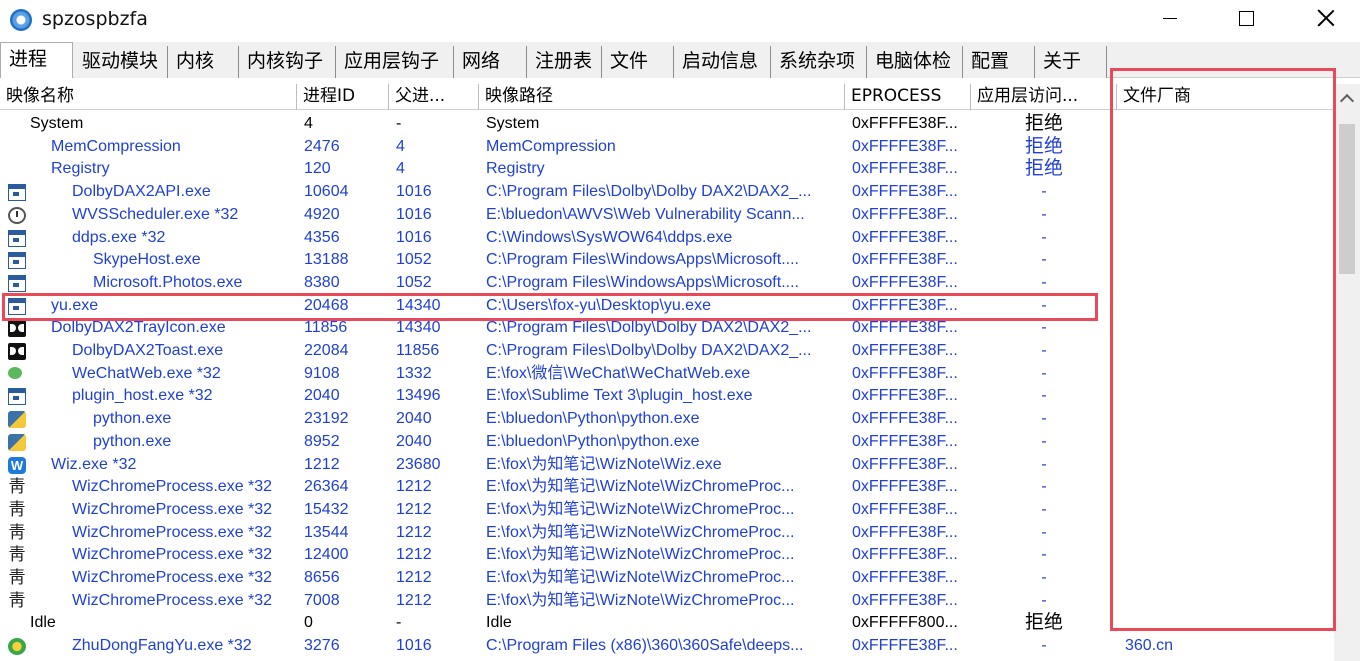 This screenshot has height=661, width=1360. I want to click on tab-process: 进程, so click(36, 60).